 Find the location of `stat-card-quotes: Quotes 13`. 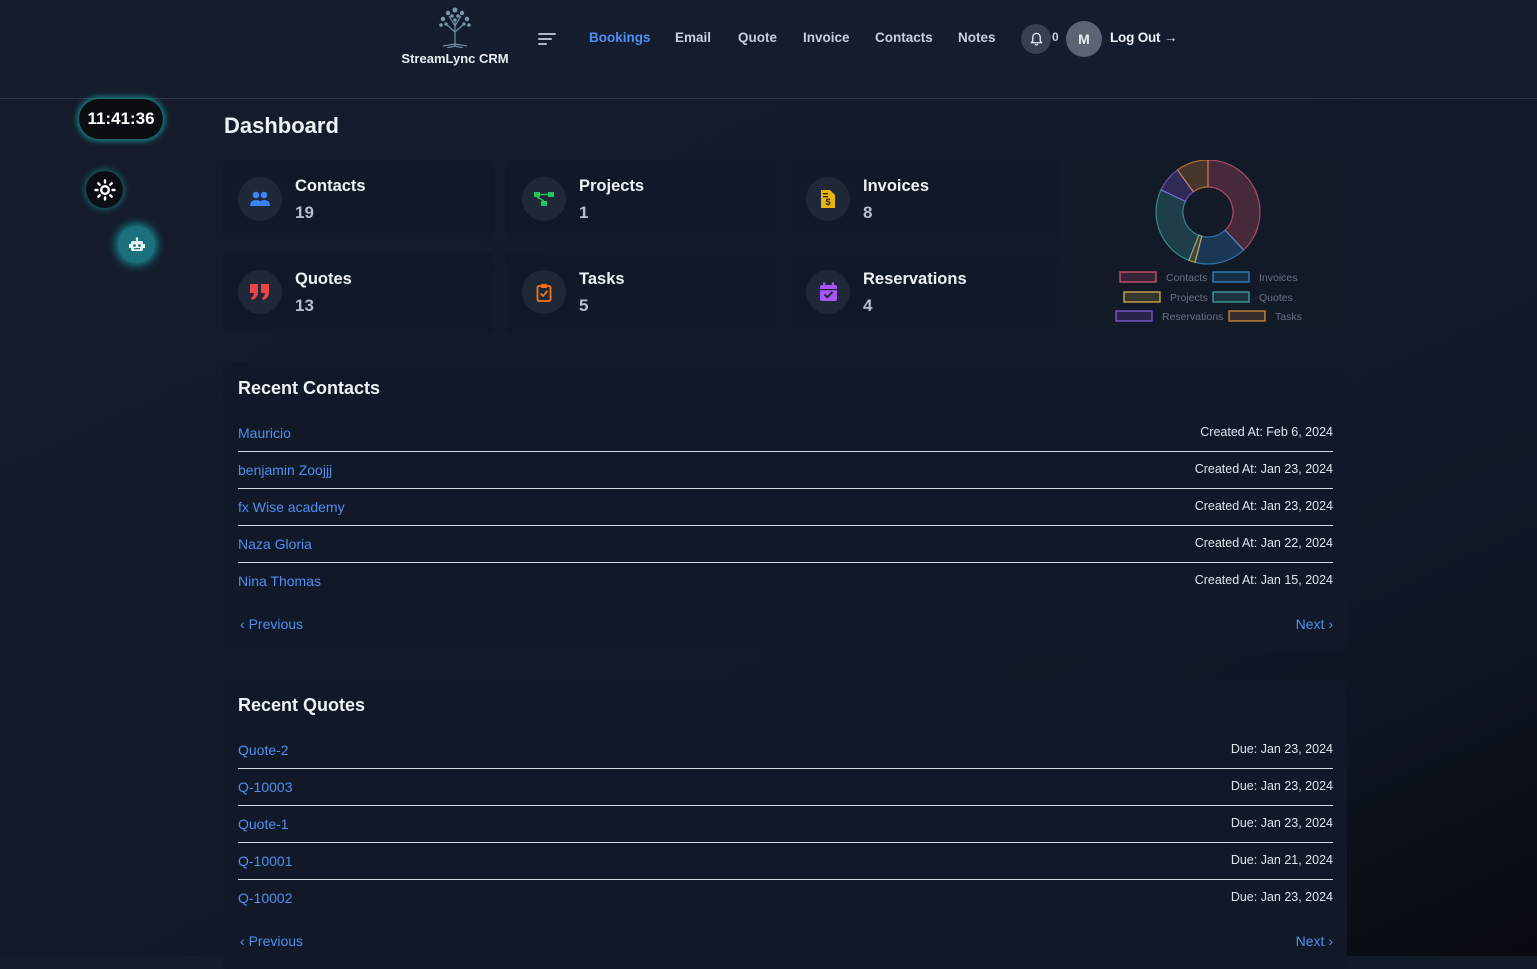

stat-card-quotes: Quotes 13 is located at coordinates (358, 292).